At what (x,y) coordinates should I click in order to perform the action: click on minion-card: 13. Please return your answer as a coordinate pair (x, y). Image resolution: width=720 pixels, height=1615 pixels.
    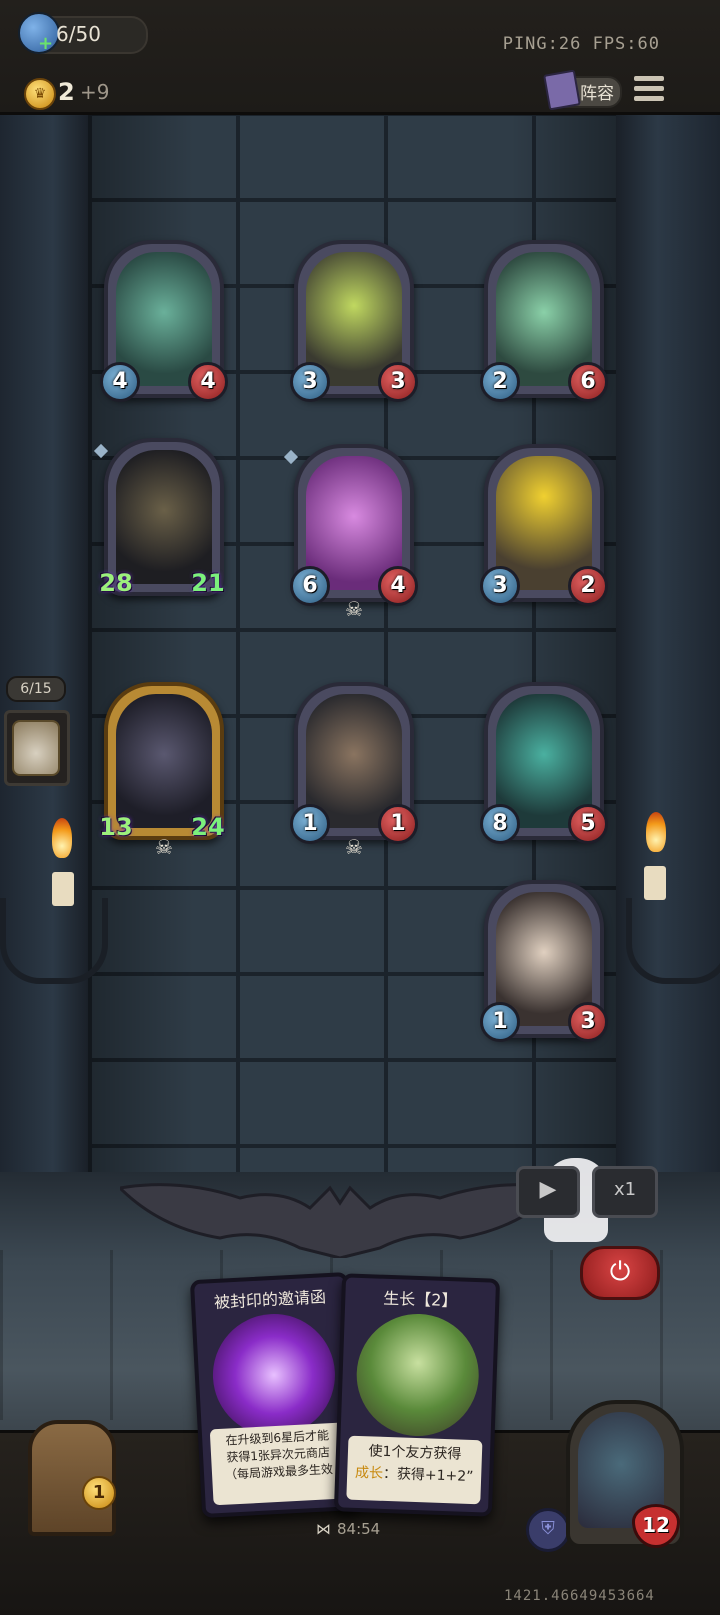
    Looking at the image, I should click on (544, 961).